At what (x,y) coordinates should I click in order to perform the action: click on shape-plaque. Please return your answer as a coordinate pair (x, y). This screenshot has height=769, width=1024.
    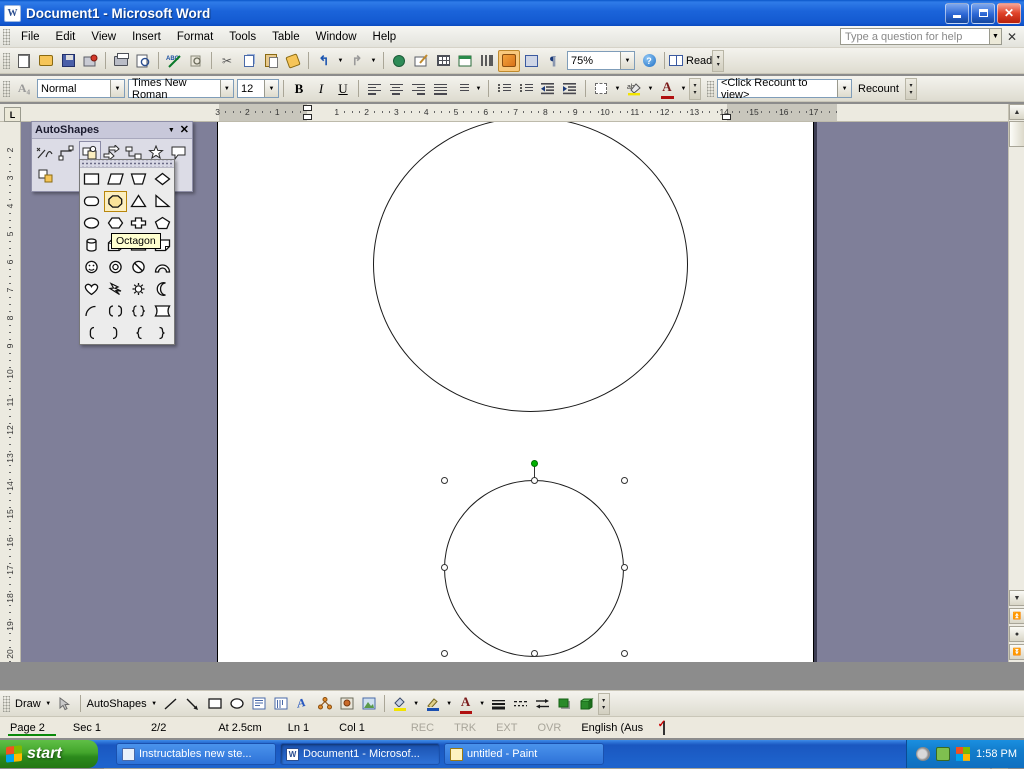
    Looking at the image, I should click on (162, 311).